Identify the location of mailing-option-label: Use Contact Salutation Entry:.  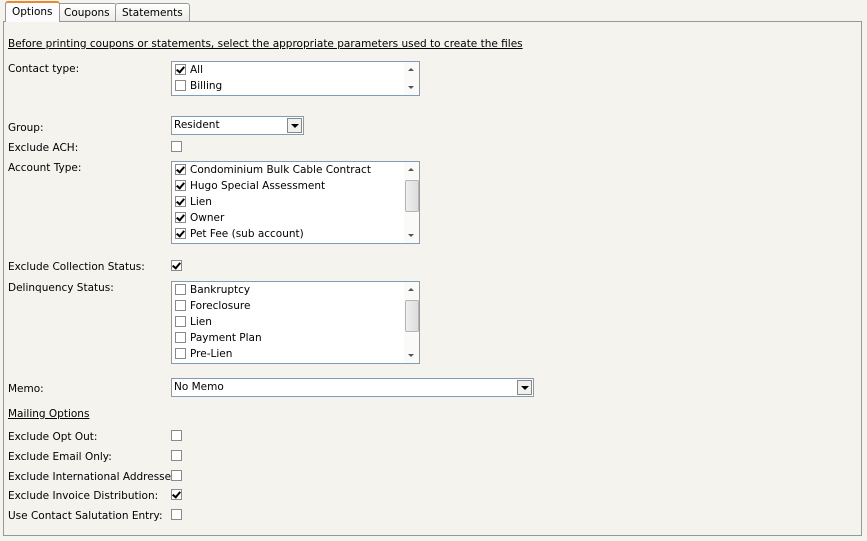
(85, 516).